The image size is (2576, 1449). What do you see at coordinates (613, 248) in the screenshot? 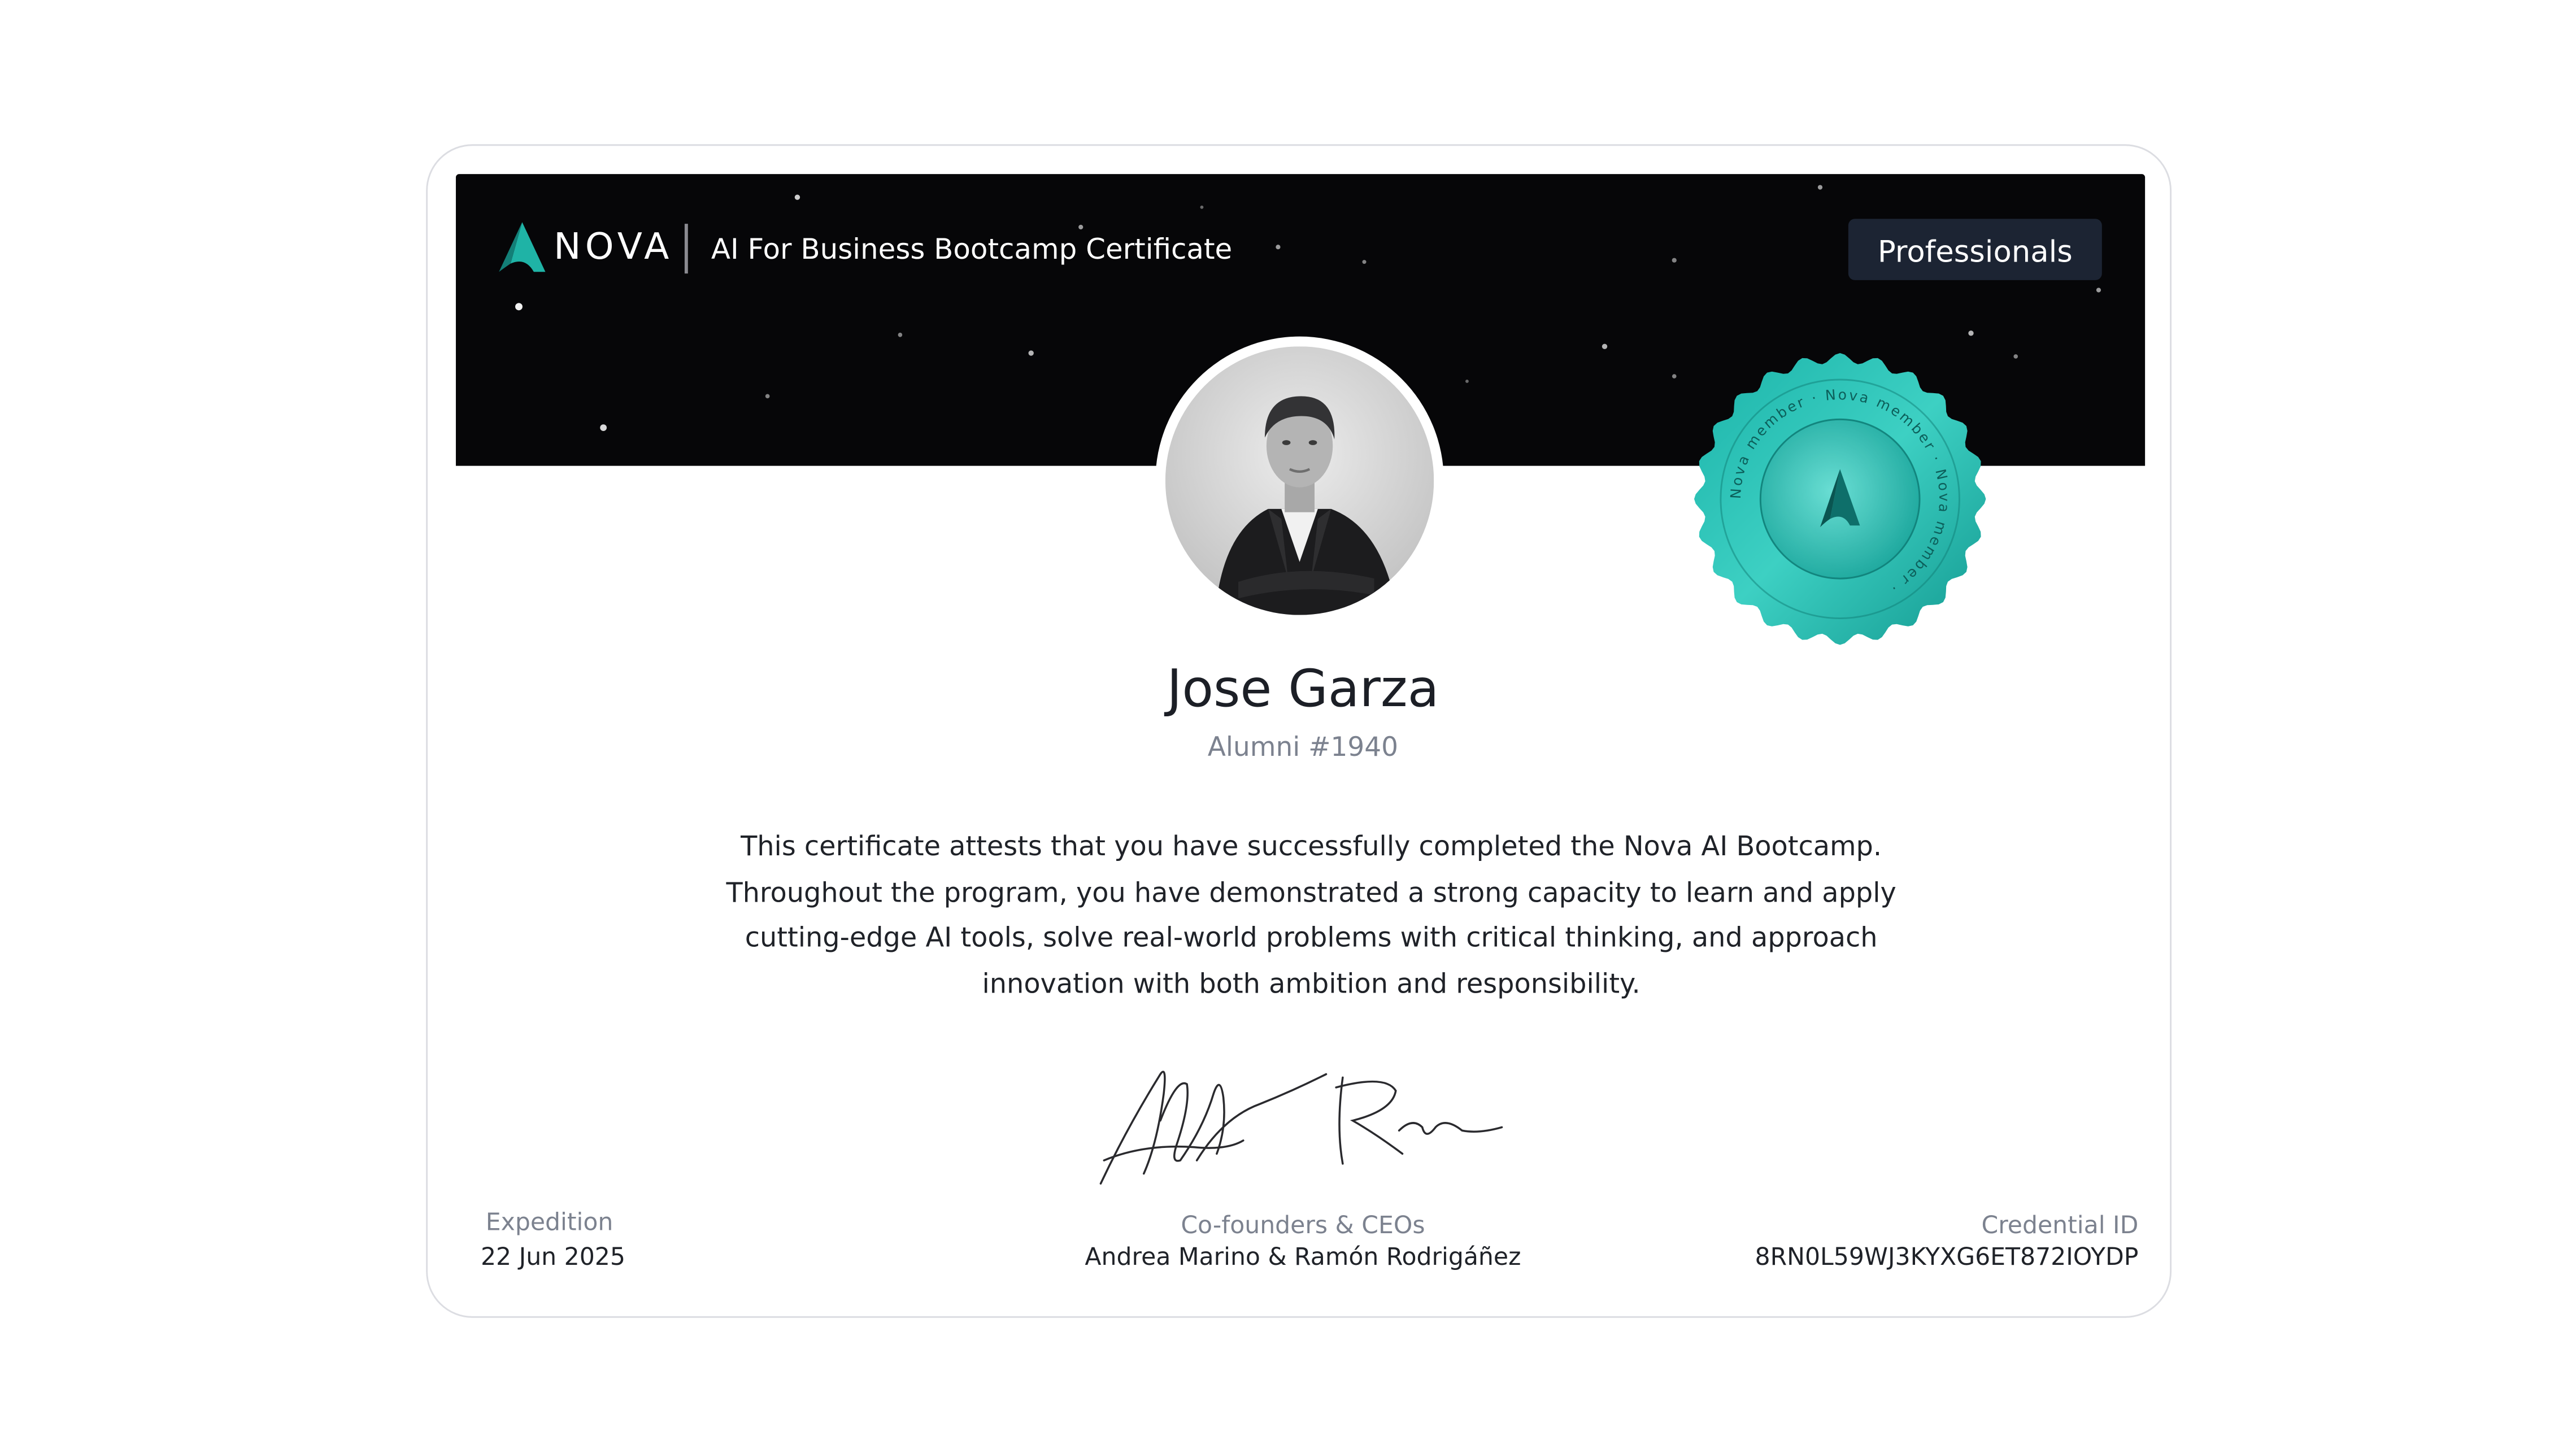
I see `brand-name: NOVA` at bounding box center [613, 248].